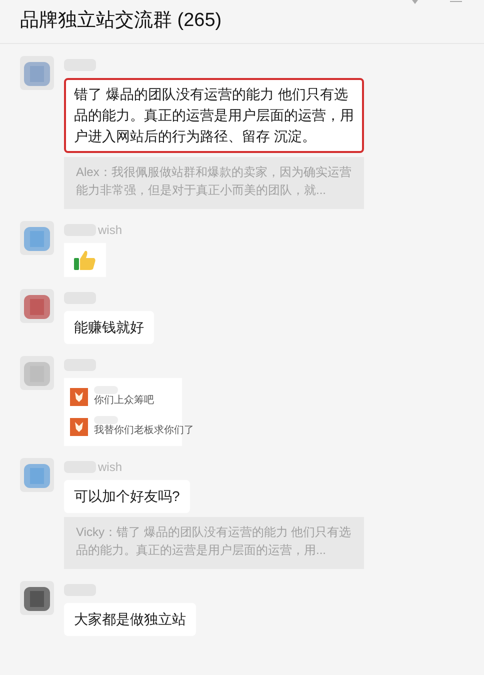 Image resolution: width=484 pixels, height=675 pixels. Describe the element at coordinates (124, 401) in the screenshot. I see `forwarded-text: 你们上众筹吧` at that location.